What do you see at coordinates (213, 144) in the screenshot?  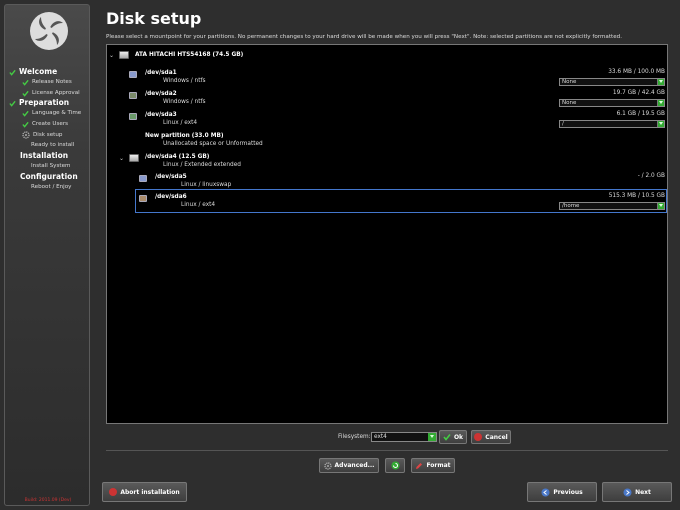 I see `partition-fs: Unallocated space or Unformatted` at bounding box center [213, 144].